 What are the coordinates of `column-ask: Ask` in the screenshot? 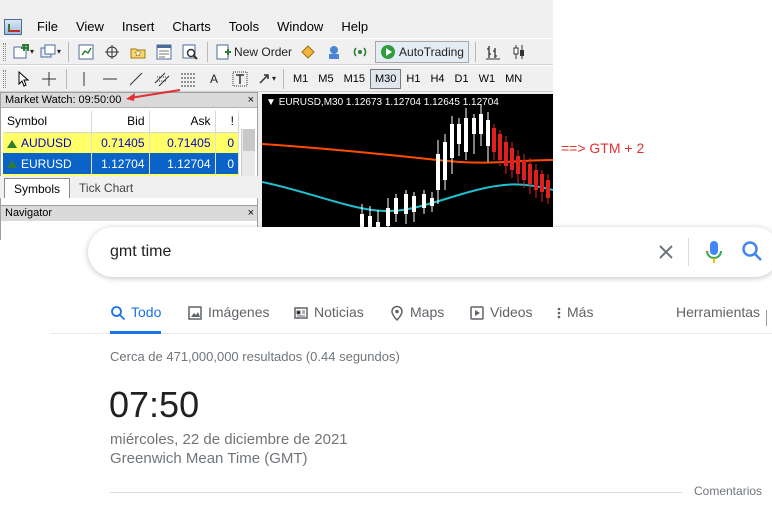 It's located at (182, 122).